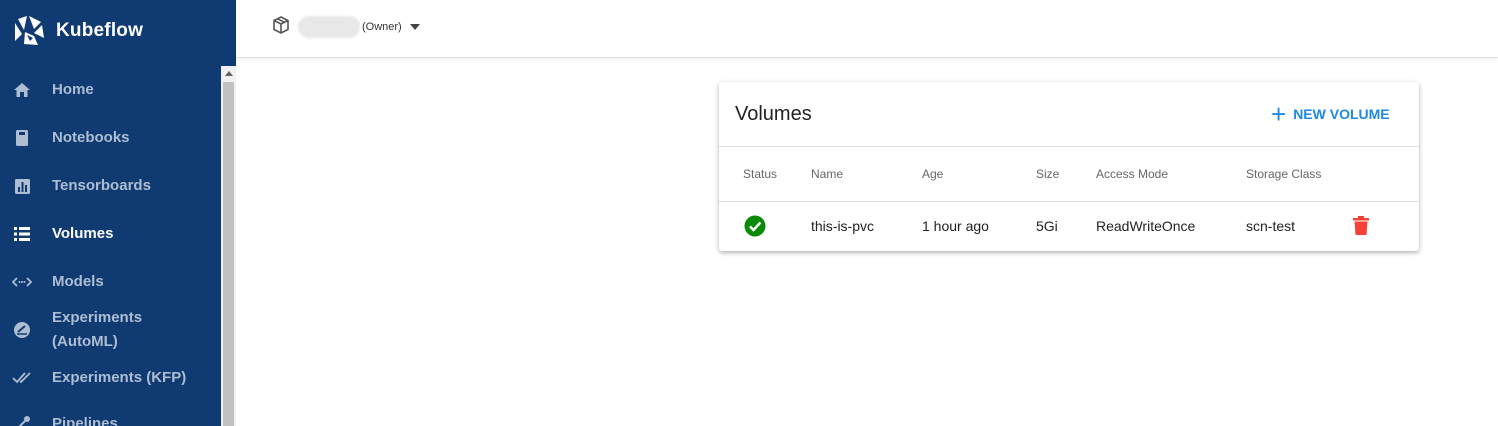 Image resolution: width=1498 pixels, height=426 pixels. Describe the element at coordinates (22, 186) in the screenshot. I see `bar-chart-icon` at that location.